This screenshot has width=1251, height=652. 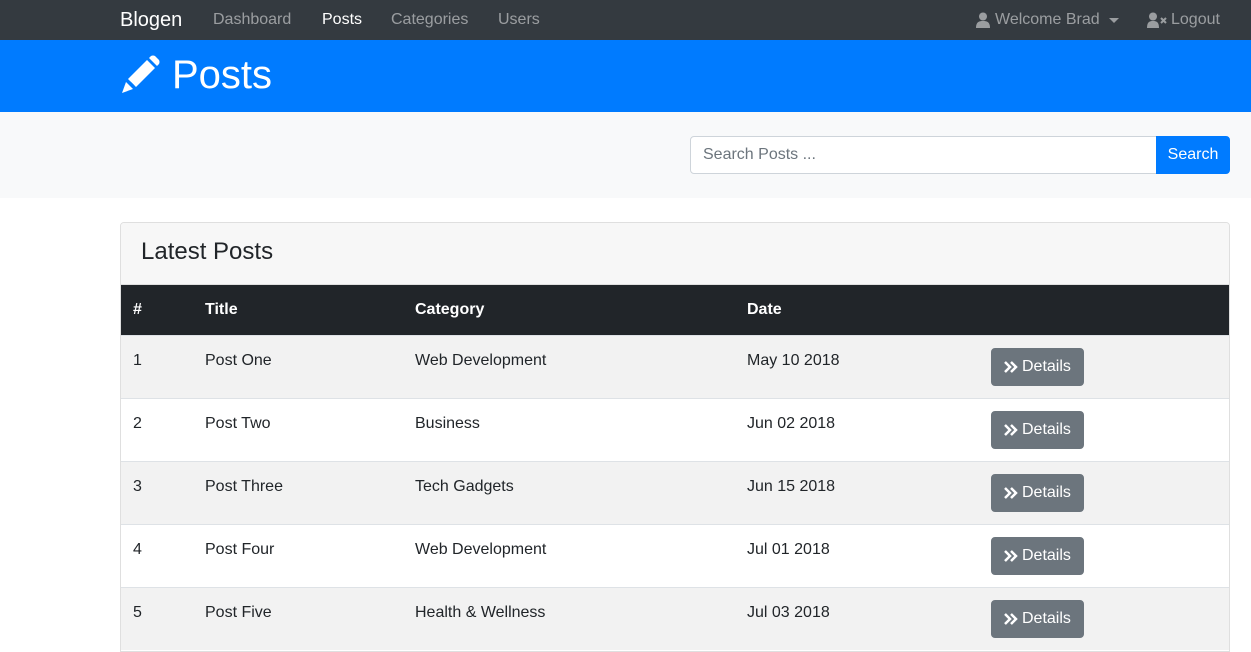 What do you see at coordinates (793, 360) in the screenshot?
I see `row-date: May 10 2018` at bounding box center [793, 360].